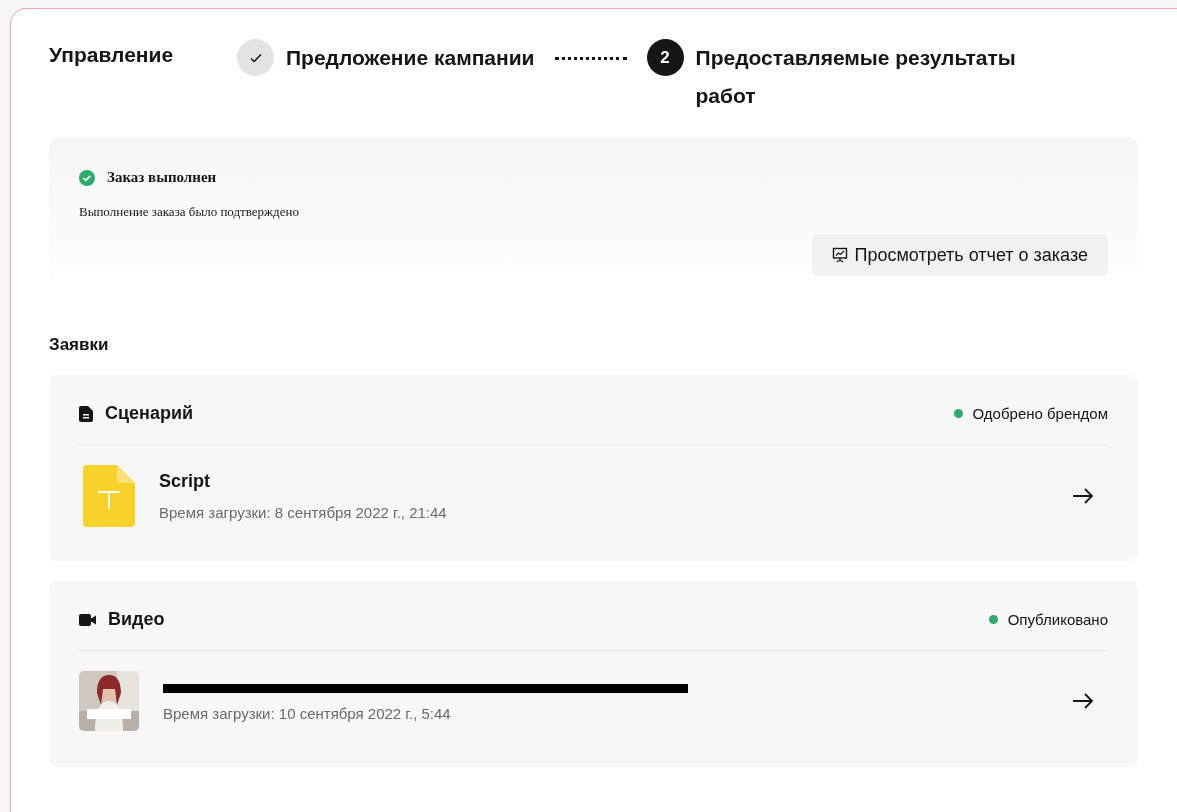  Describe the element at coordinates (87, 619) in the screenshot. I see `video-camera-icon` at that location.